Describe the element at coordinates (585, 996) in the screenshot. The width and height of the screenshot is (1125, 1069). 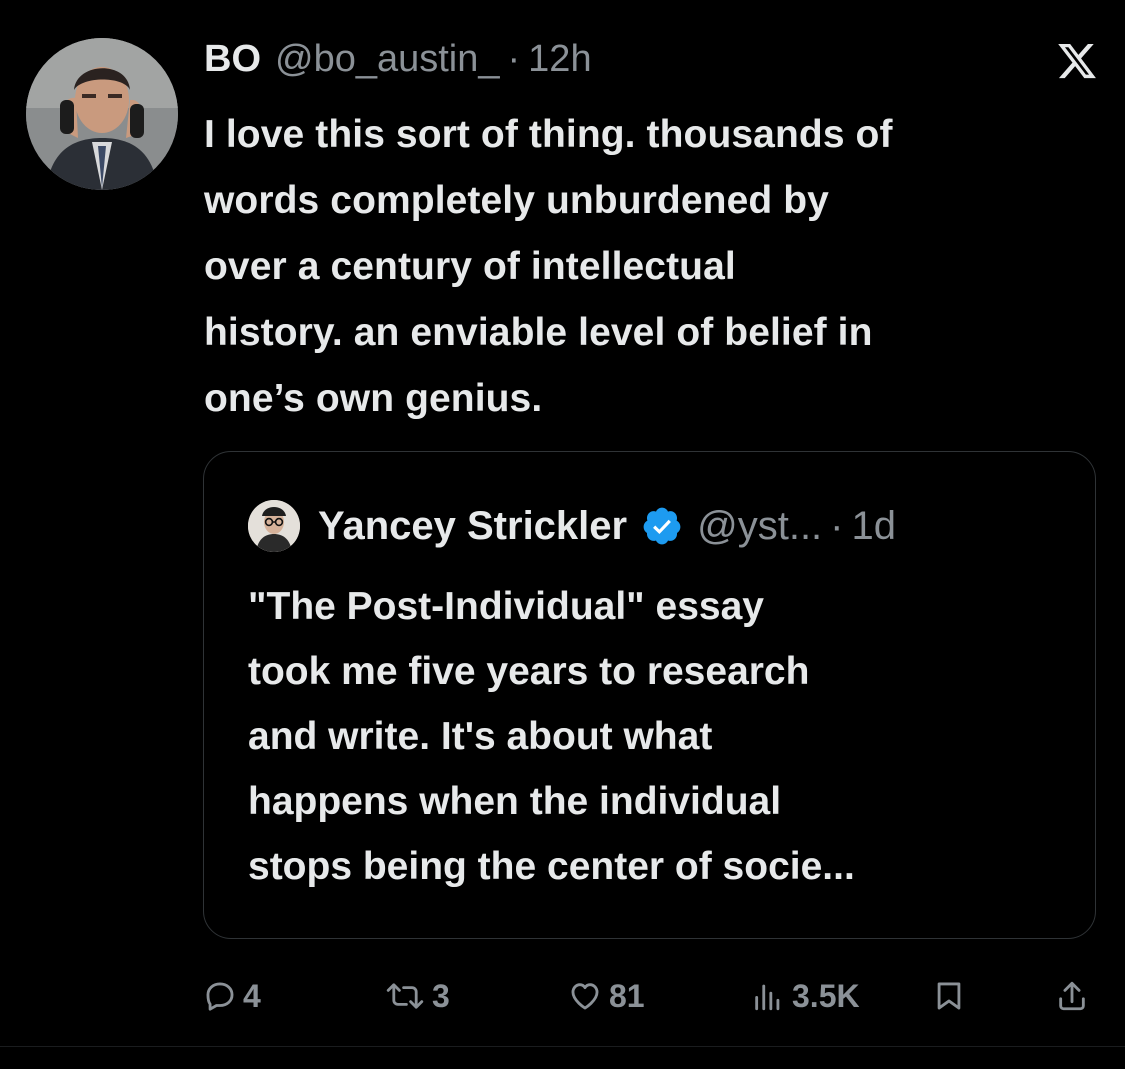
I see `heart-icon` at that location.